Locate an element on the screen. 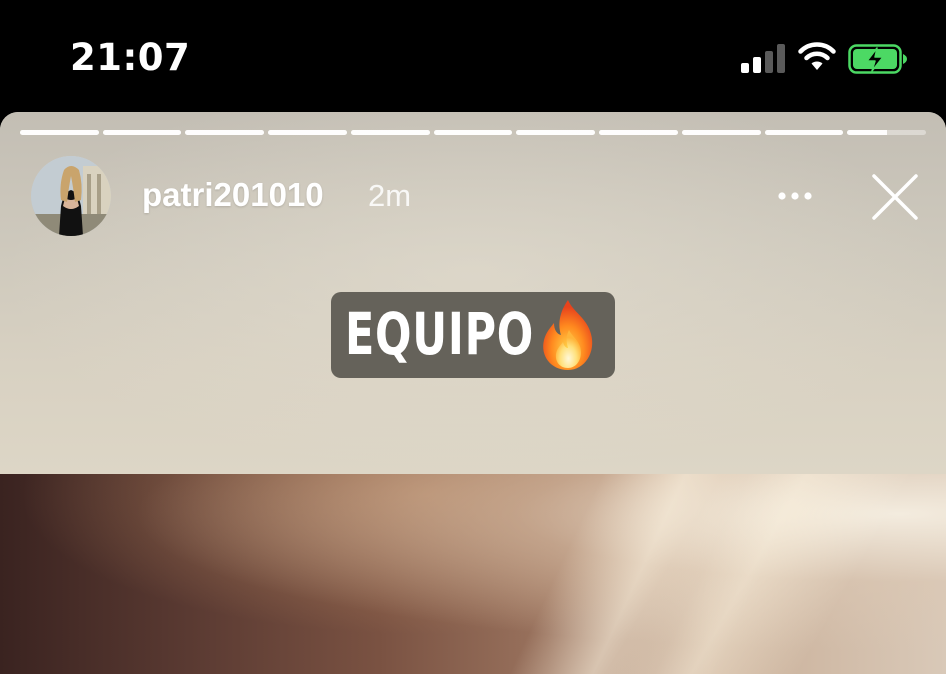 This screenshot has width=946, height=674. avatar is located at coordinates (71, 196).